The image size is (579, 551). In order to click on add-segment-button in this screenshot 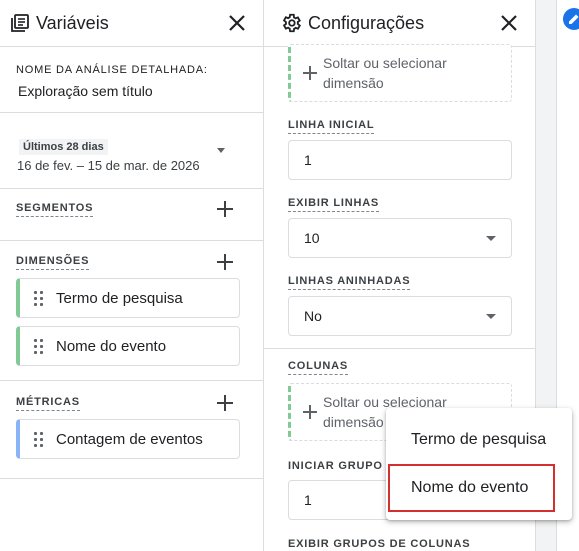, I will do `click(225, 209)`.